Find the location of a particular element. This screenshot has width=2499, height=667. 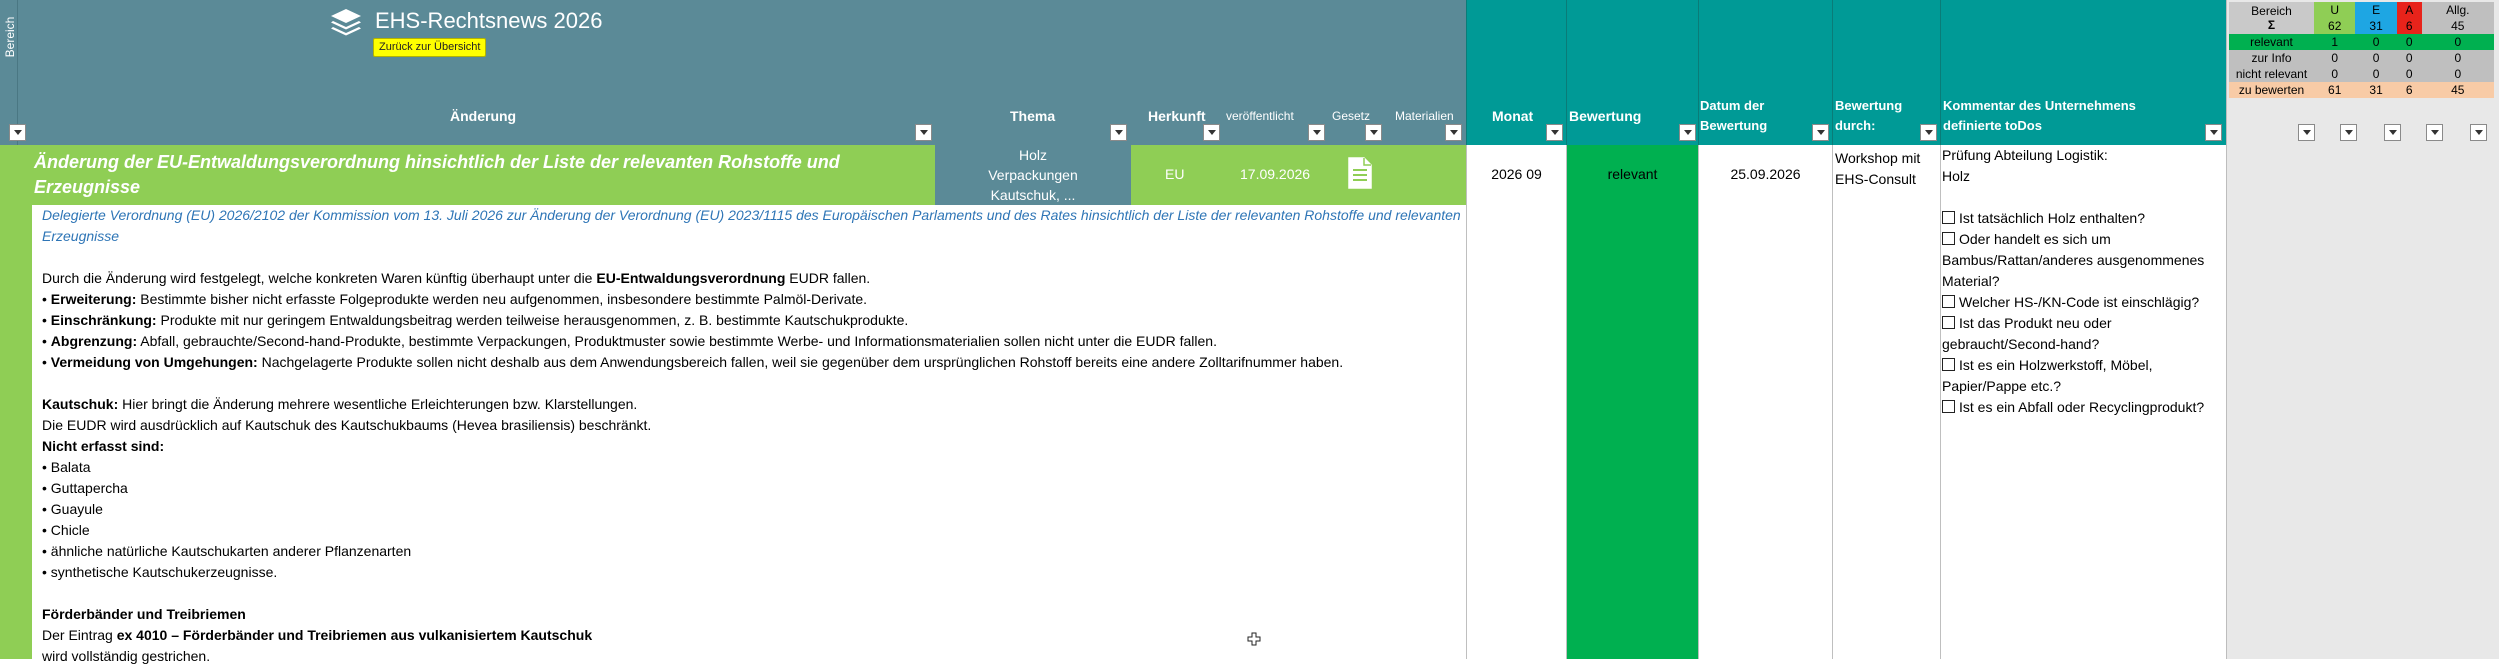

checklist-item: Ist tatsächlich Holz enthalten? is located at coordinates (2082, 218).